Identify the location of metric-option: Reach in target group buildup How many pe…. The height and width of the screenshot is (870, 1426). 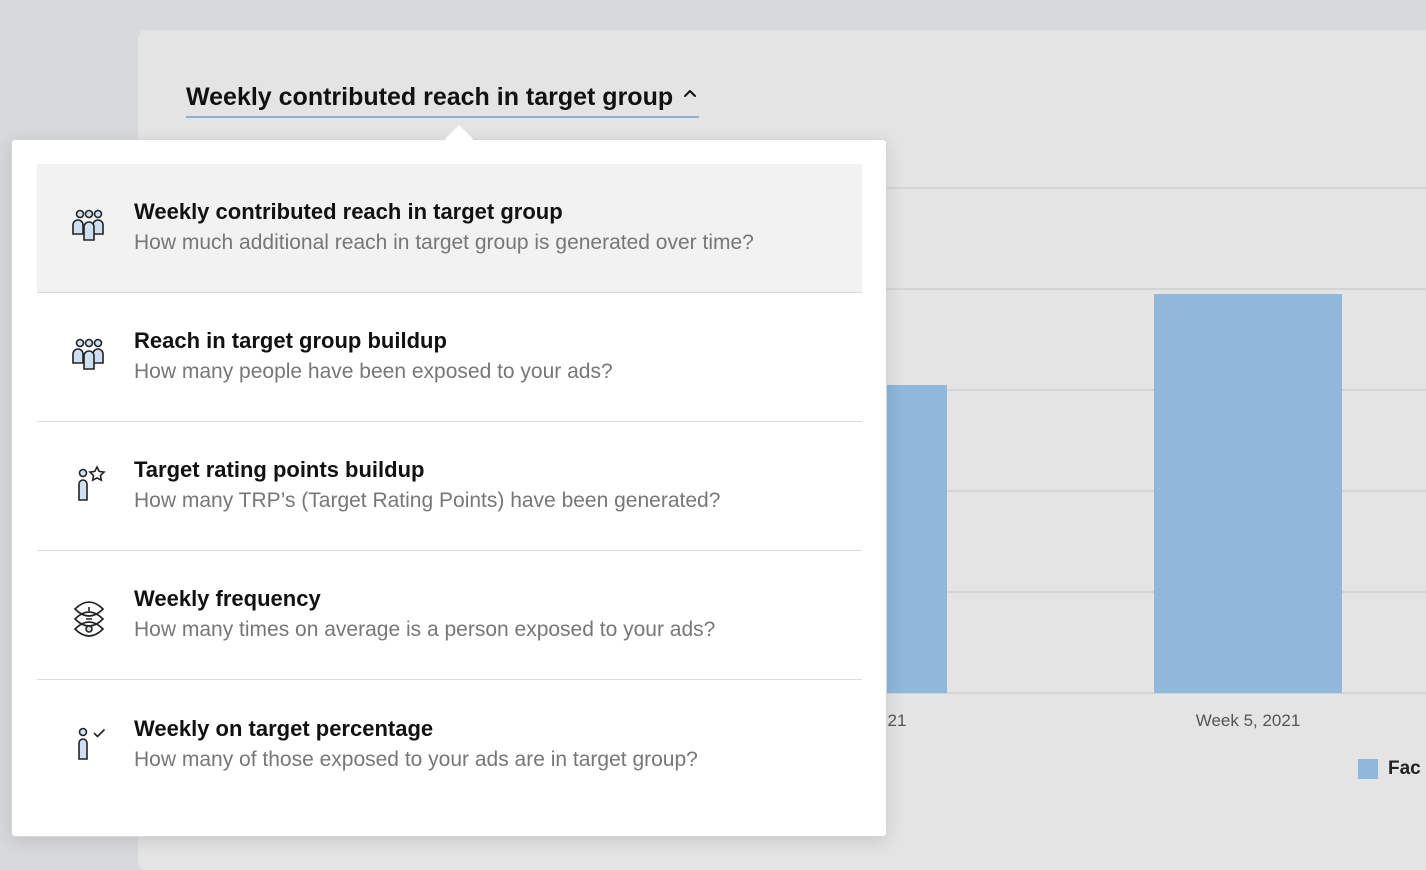
(449, 357).